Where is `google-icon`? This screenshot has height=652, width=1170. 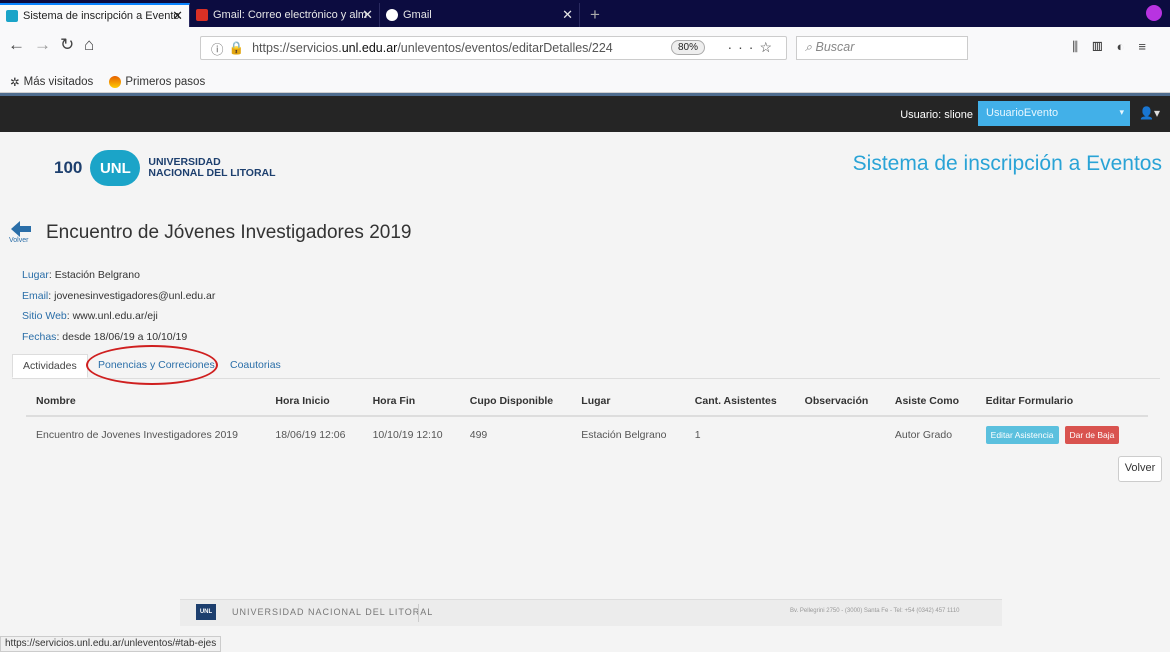
google-icon is located at coordinates (392, 15).